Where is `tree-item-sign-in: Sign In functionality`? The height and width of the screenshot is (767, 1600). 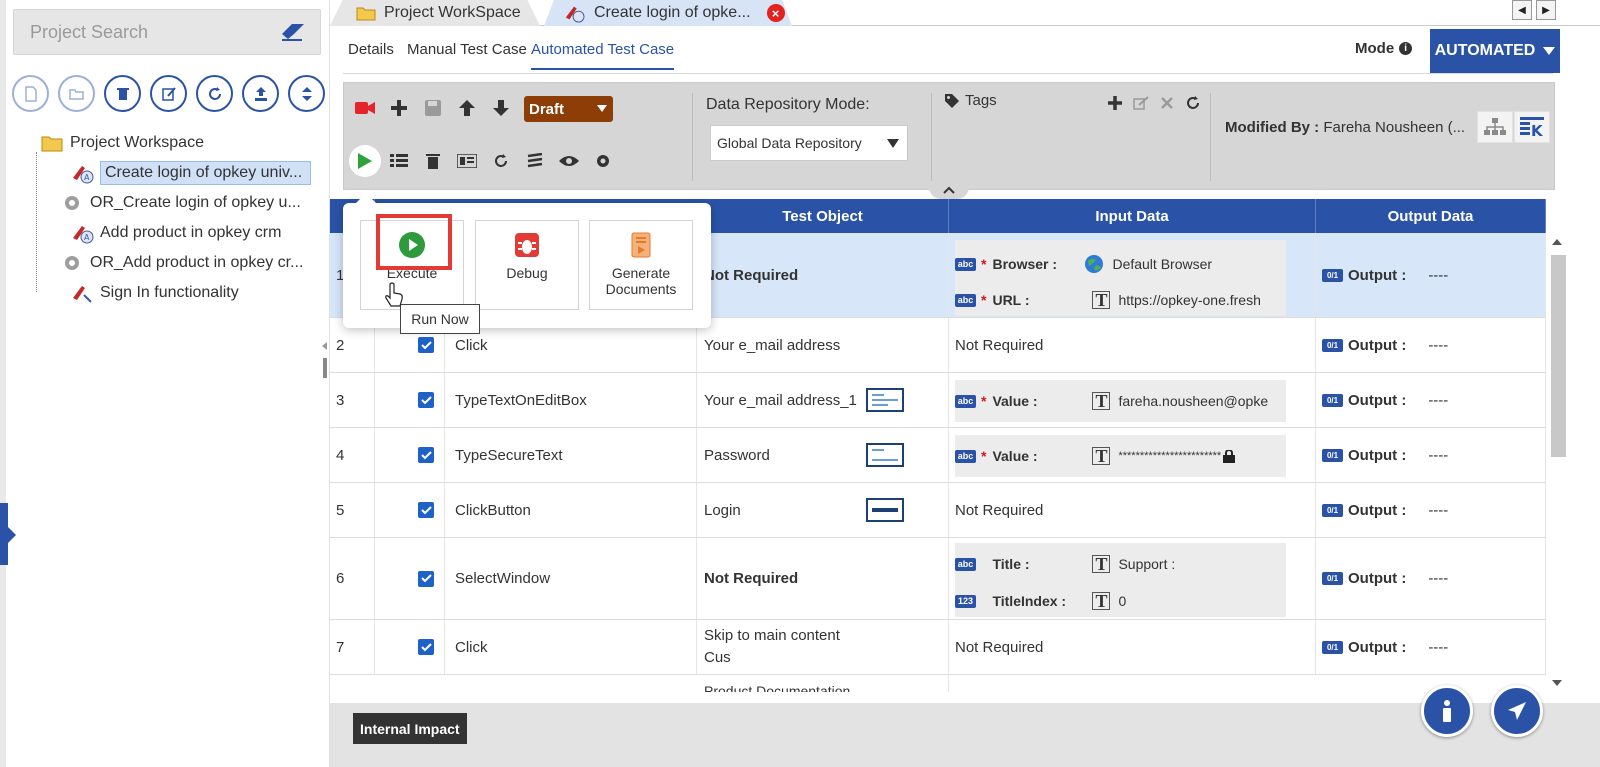
tree-item-sign-in: Sign In functionality is located at coordinates (172, 293).